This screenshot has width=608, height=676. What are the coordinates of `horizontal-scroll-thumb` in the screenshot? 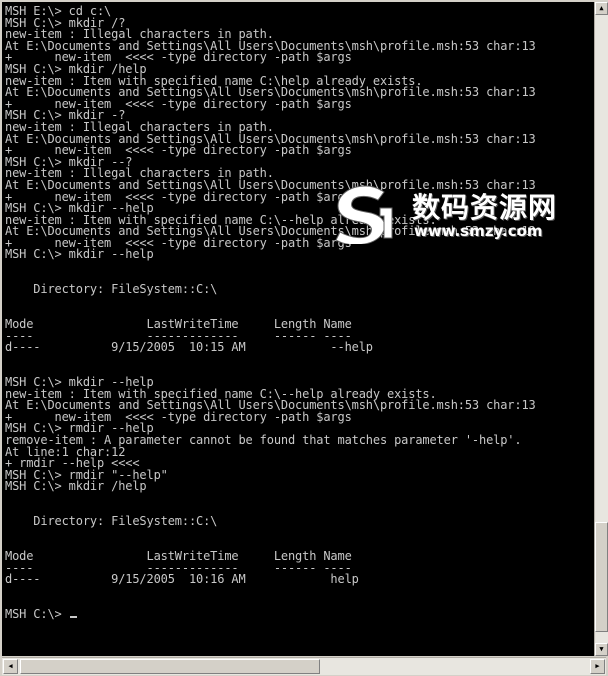 It's located at (170, 666).